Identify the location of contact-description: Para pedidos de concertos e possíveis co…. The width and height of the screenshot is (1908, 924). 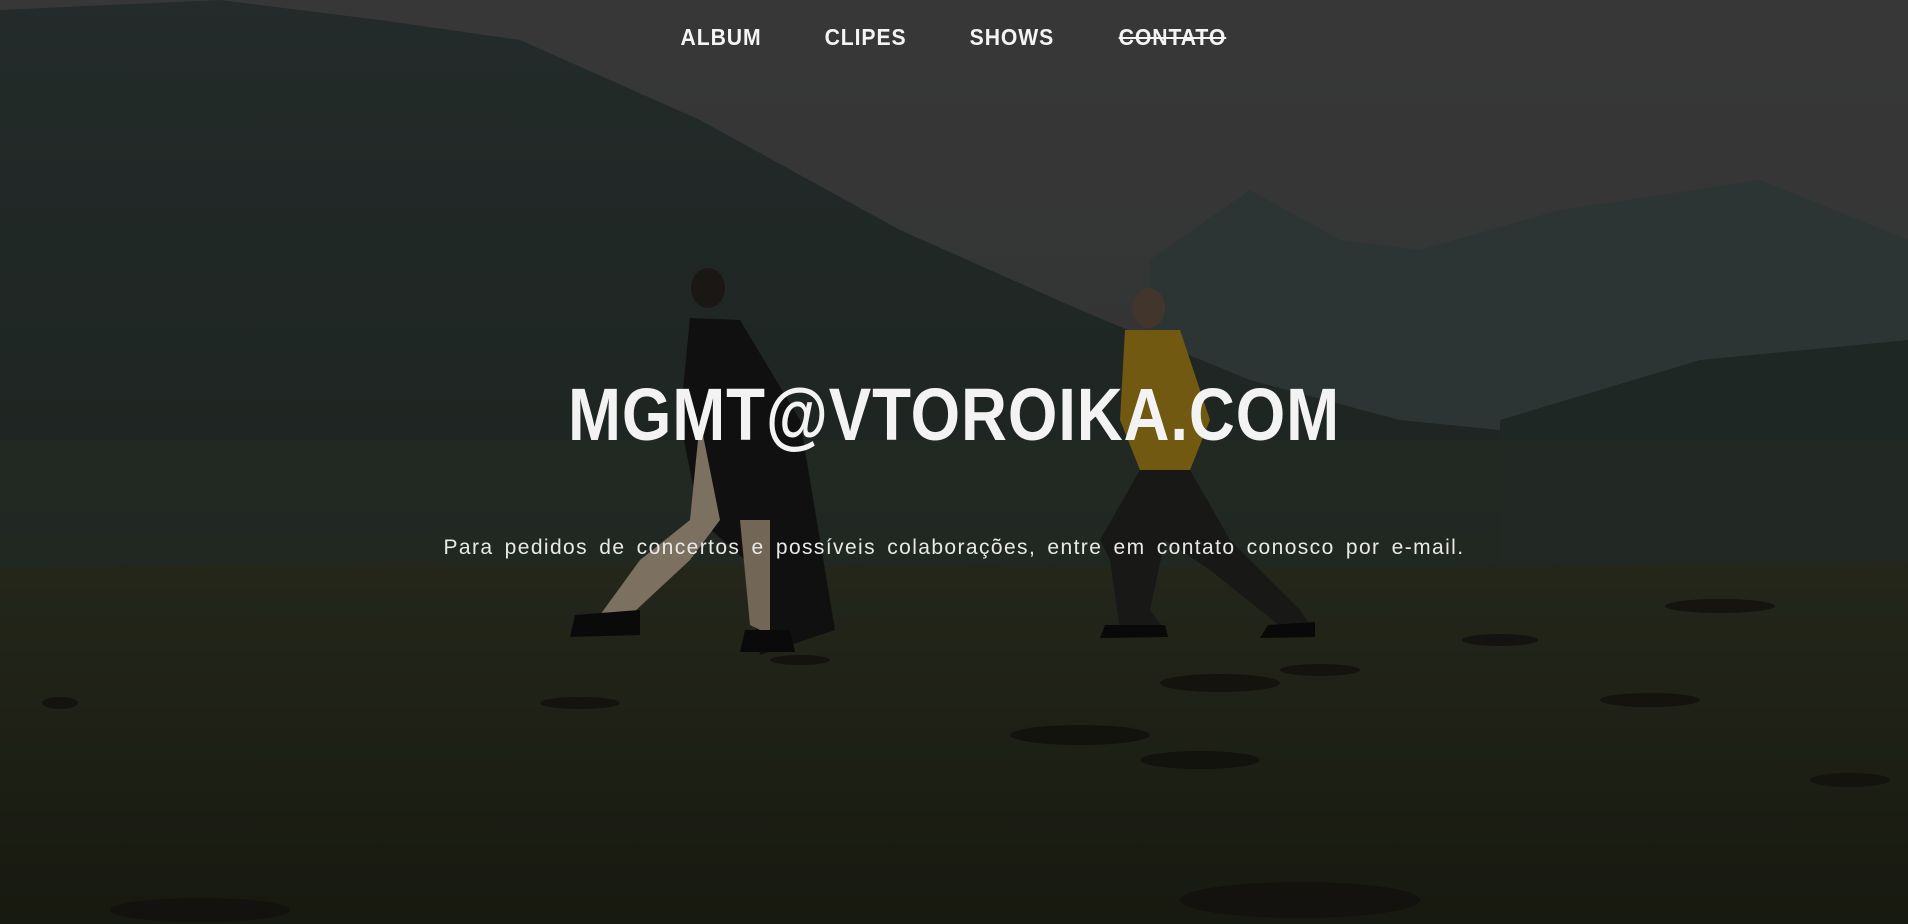
(954, 547).